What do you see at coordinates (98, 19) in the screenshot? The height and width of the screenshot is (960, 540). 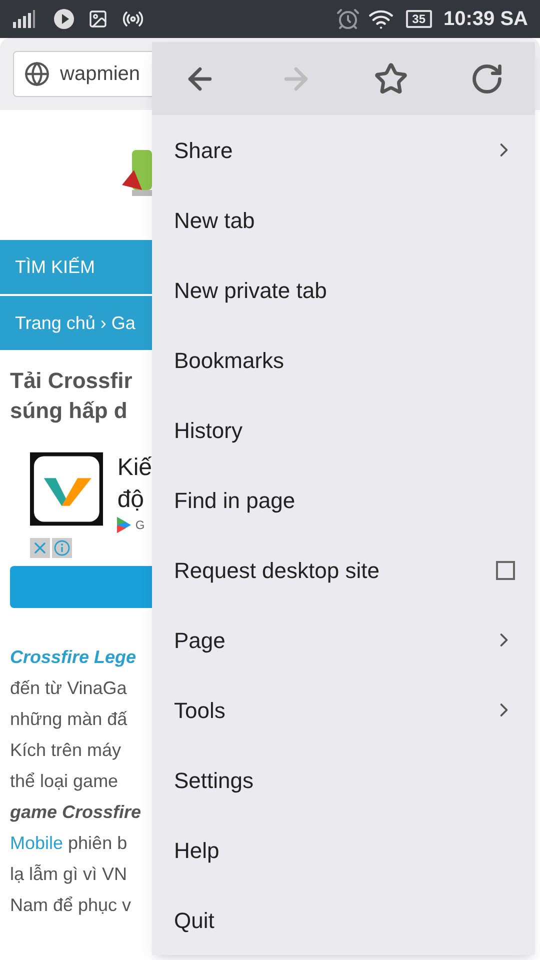 I see `image-icon` at bounding box center [98, 19].